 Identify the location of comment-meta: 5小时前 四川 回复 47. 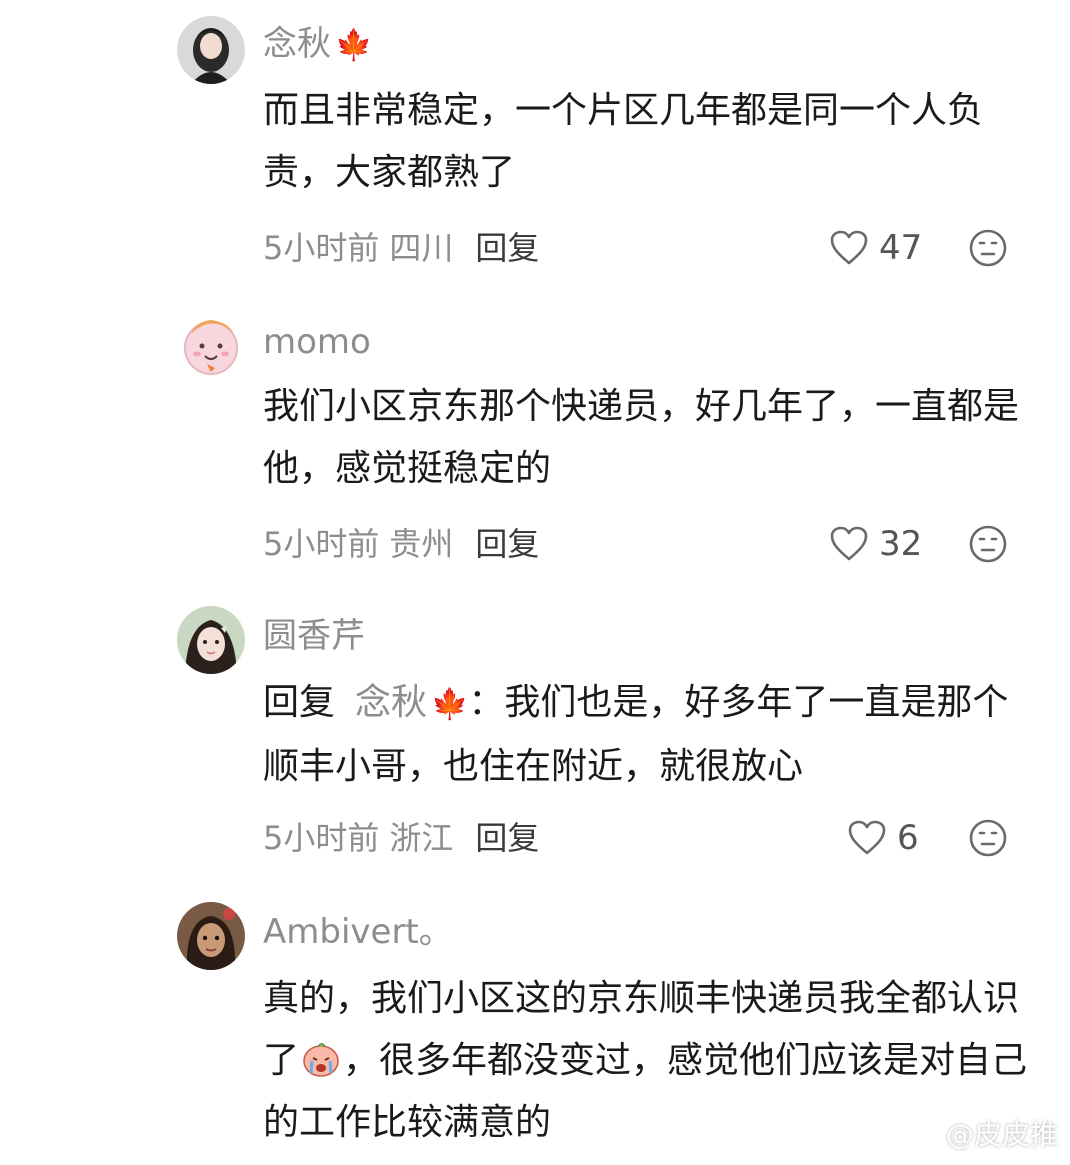
(653, 248).